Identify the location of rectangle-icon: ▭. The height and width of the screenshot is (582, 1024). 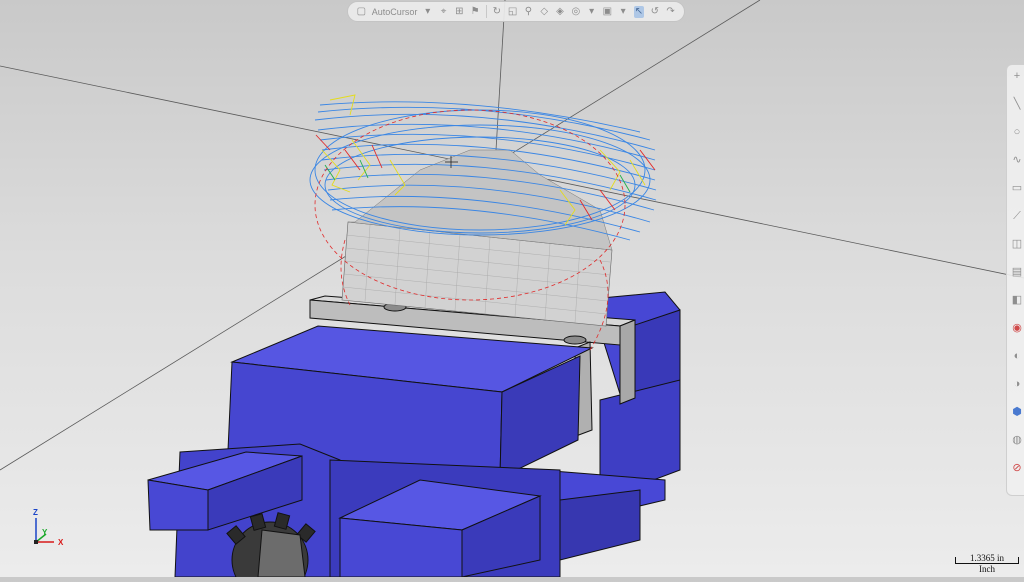
(1017, 188).